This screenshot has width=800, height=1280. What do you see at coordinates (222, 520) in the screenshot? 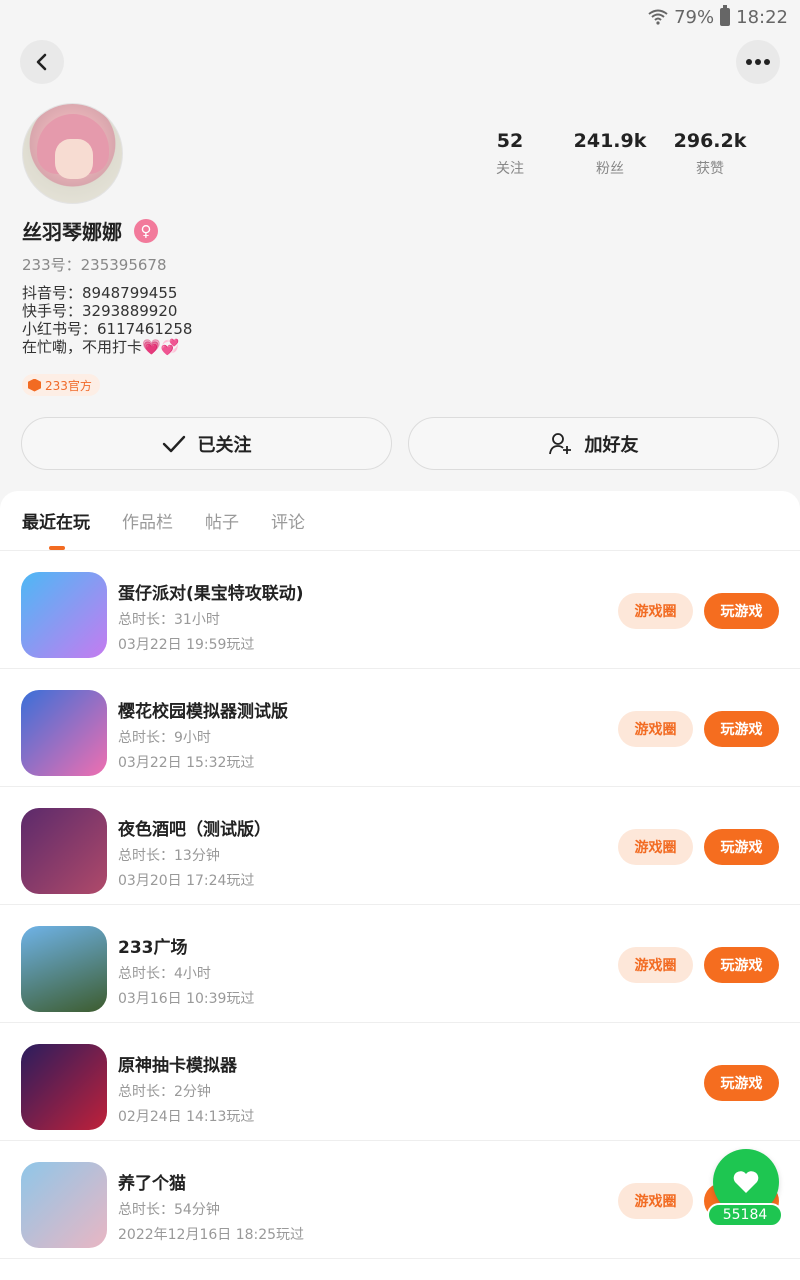
I see `tab-posts: 帖子` at bounding box center [222, 520].